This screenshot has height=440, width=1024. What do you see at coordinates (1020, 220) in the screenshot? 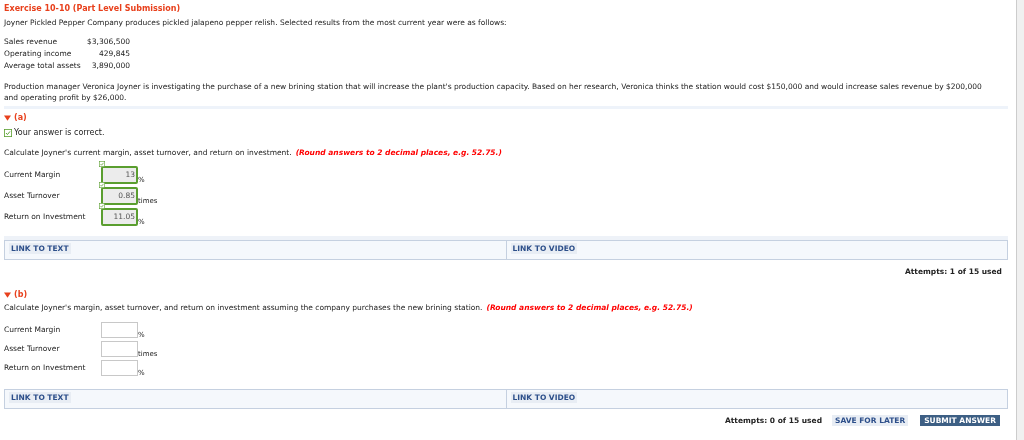
I see `scrollbar` at bounding box center [1020, 220].